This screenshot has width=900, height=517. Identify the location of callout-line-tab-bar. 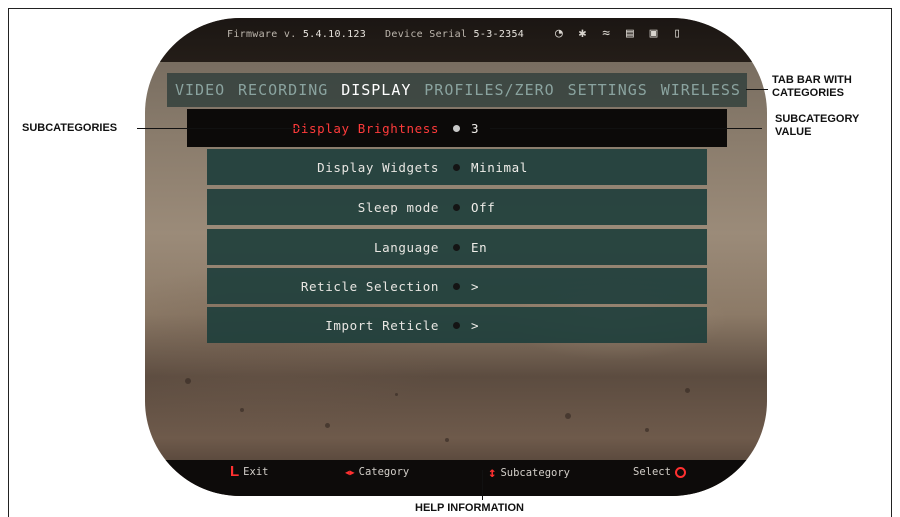
(757, 89).